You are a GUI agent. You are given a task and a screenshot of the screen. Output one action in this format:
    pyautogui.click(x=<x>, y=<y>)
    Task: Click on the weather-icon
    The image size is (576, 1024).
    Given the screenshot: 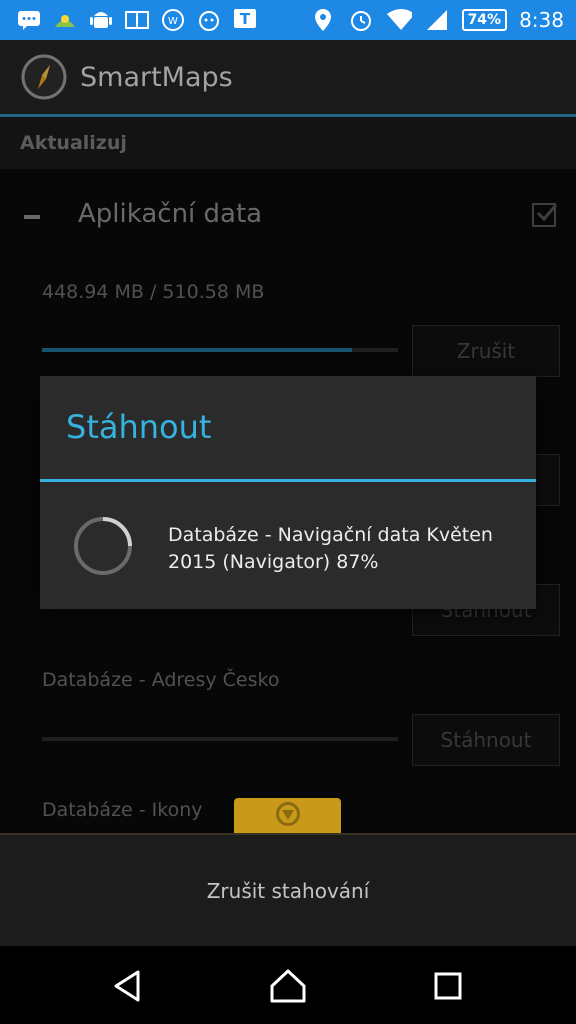 What is the action you would take?
    pyautogui.click(x=65, y=20)
    